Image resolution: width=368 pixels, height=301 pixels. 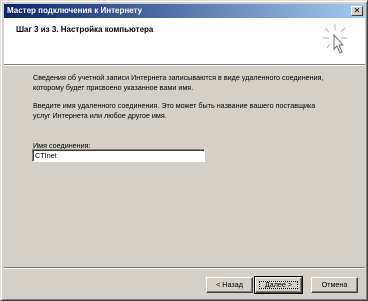 I want to click on cancel-button: Отмена, so click(x=334, y=285).